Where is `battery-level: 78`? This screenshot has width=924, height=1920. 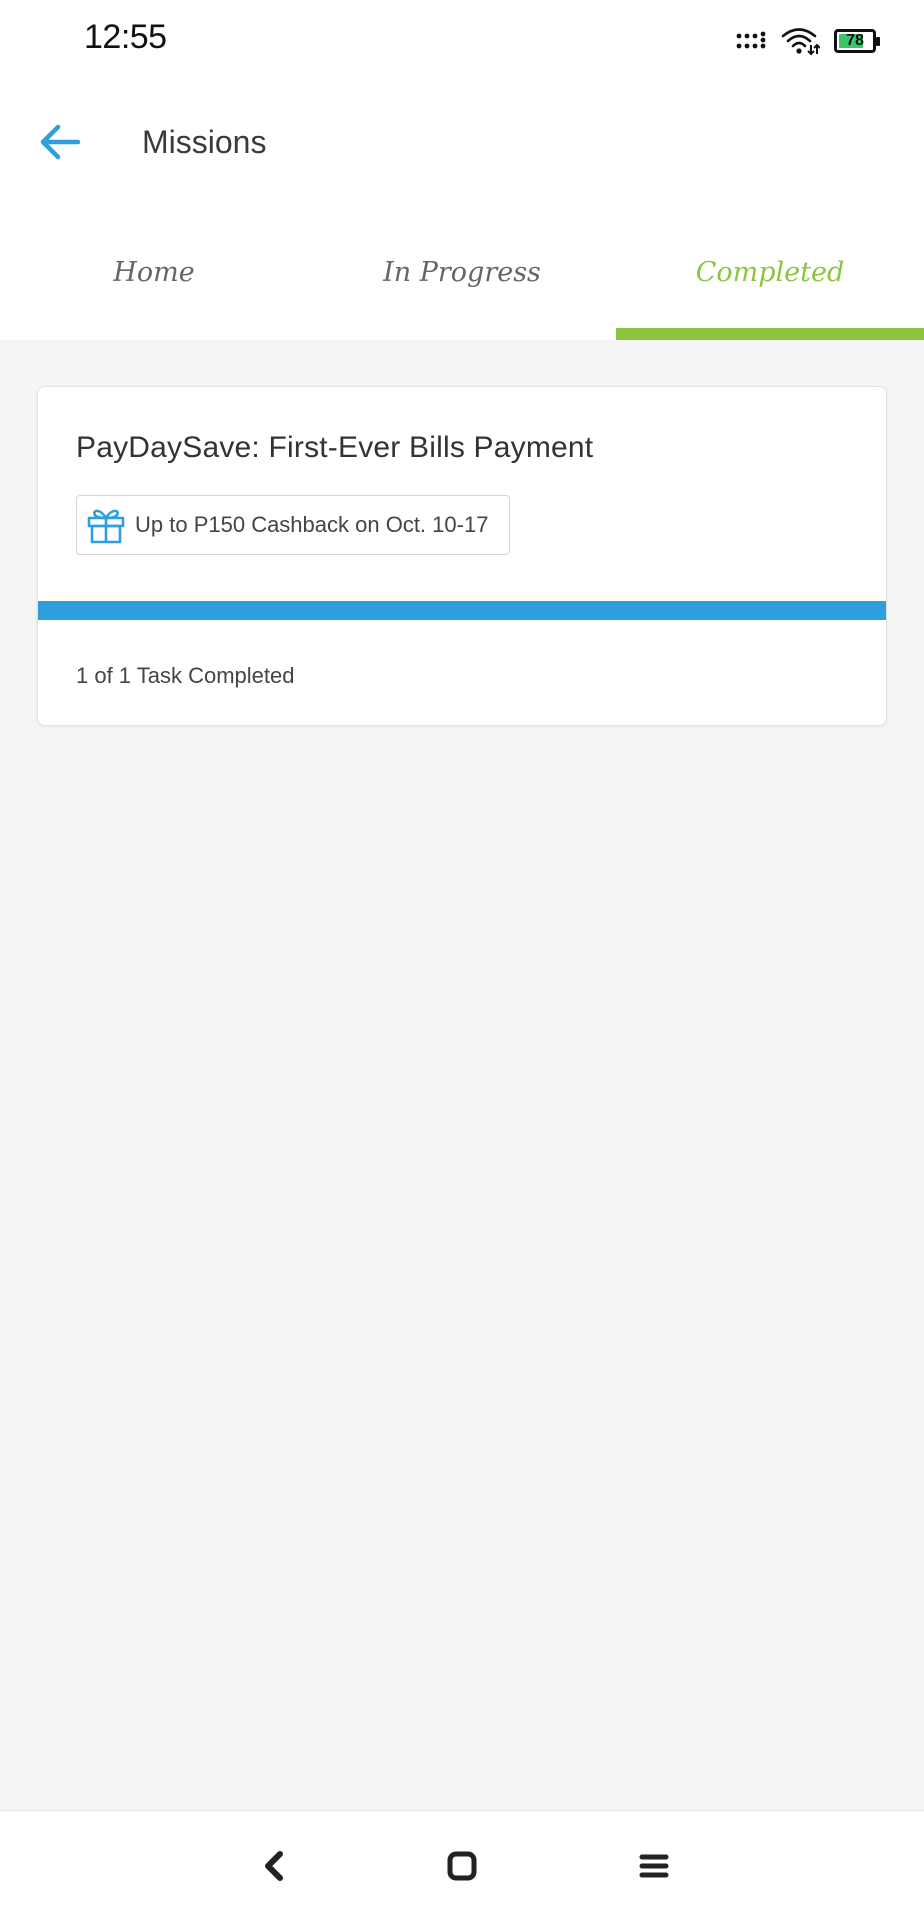
battery-level: 78 is located at coordinates (855, 40).